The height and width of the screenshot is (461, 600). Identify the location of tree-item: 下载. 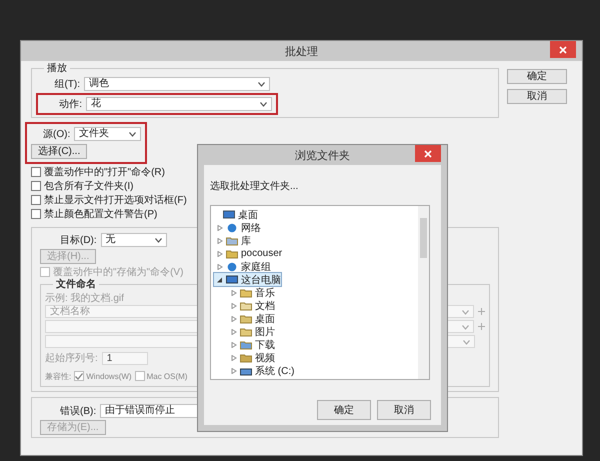
(251, 344).